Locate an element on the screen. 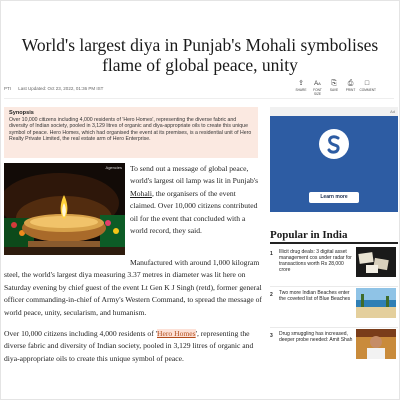  share-icon: ⇪ is located at coordinates (301, 83).